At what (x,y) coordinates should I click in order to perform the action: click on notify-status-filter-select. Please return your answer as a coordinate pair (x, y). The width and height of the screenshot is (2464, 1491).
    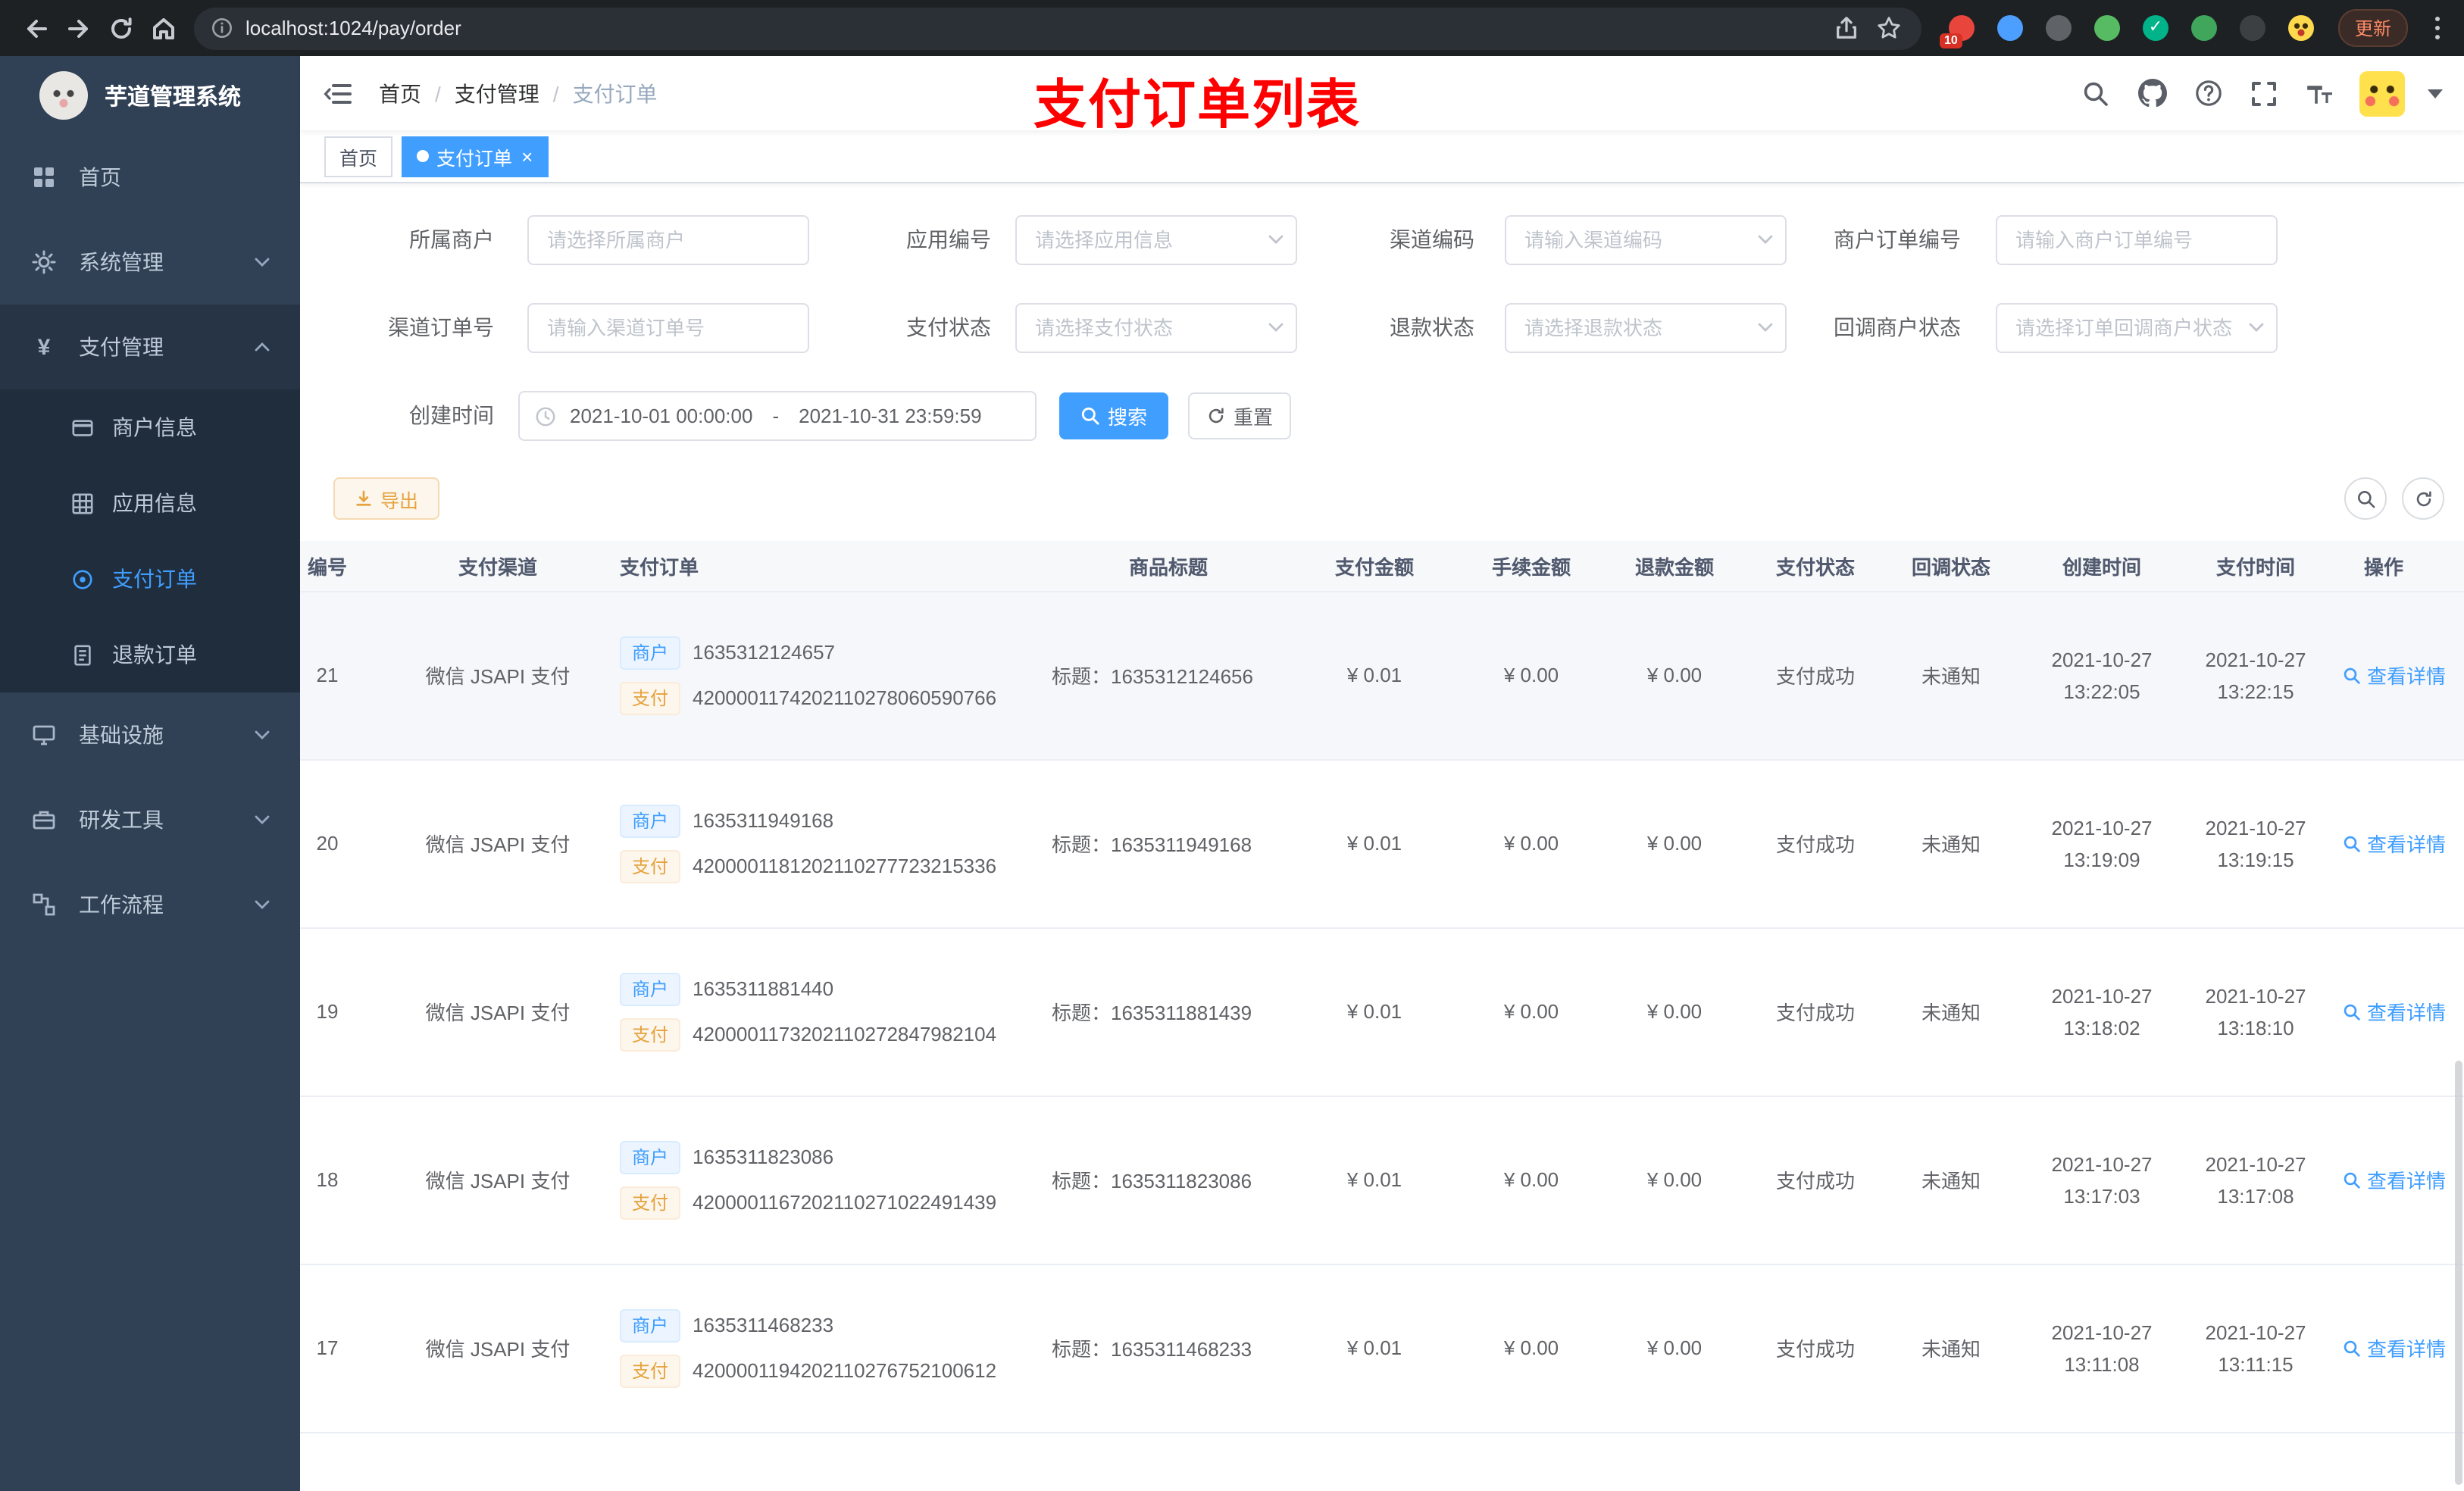
    Looking at the image, I should click on (2137, 328).